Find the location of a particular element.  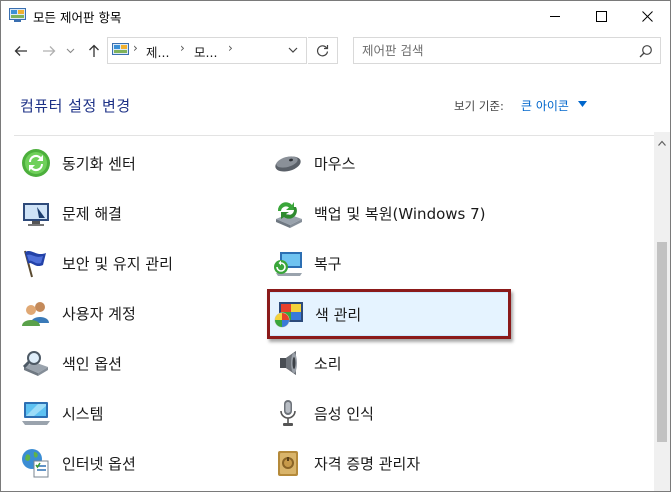

back-button is located at coordinates (21, 51).